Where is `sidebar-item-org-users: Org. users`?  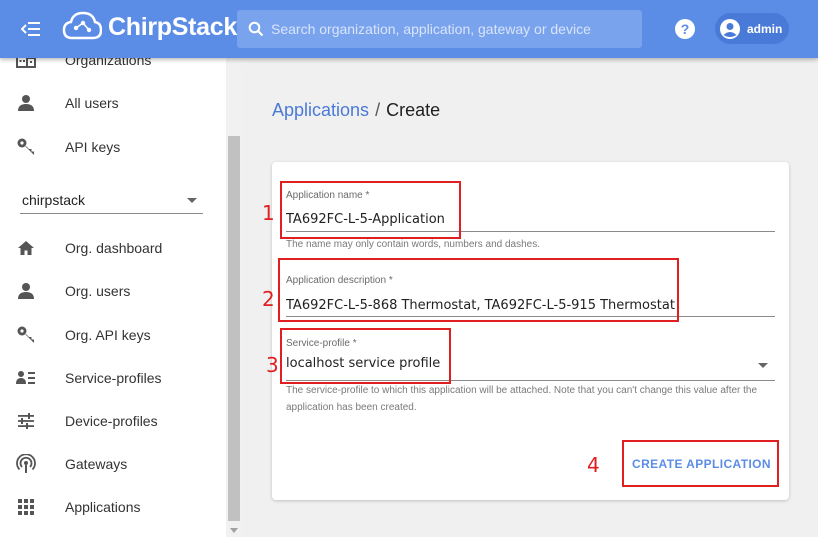 sidebar-item-org-users: Org. users is located at coordinates (113, 291).